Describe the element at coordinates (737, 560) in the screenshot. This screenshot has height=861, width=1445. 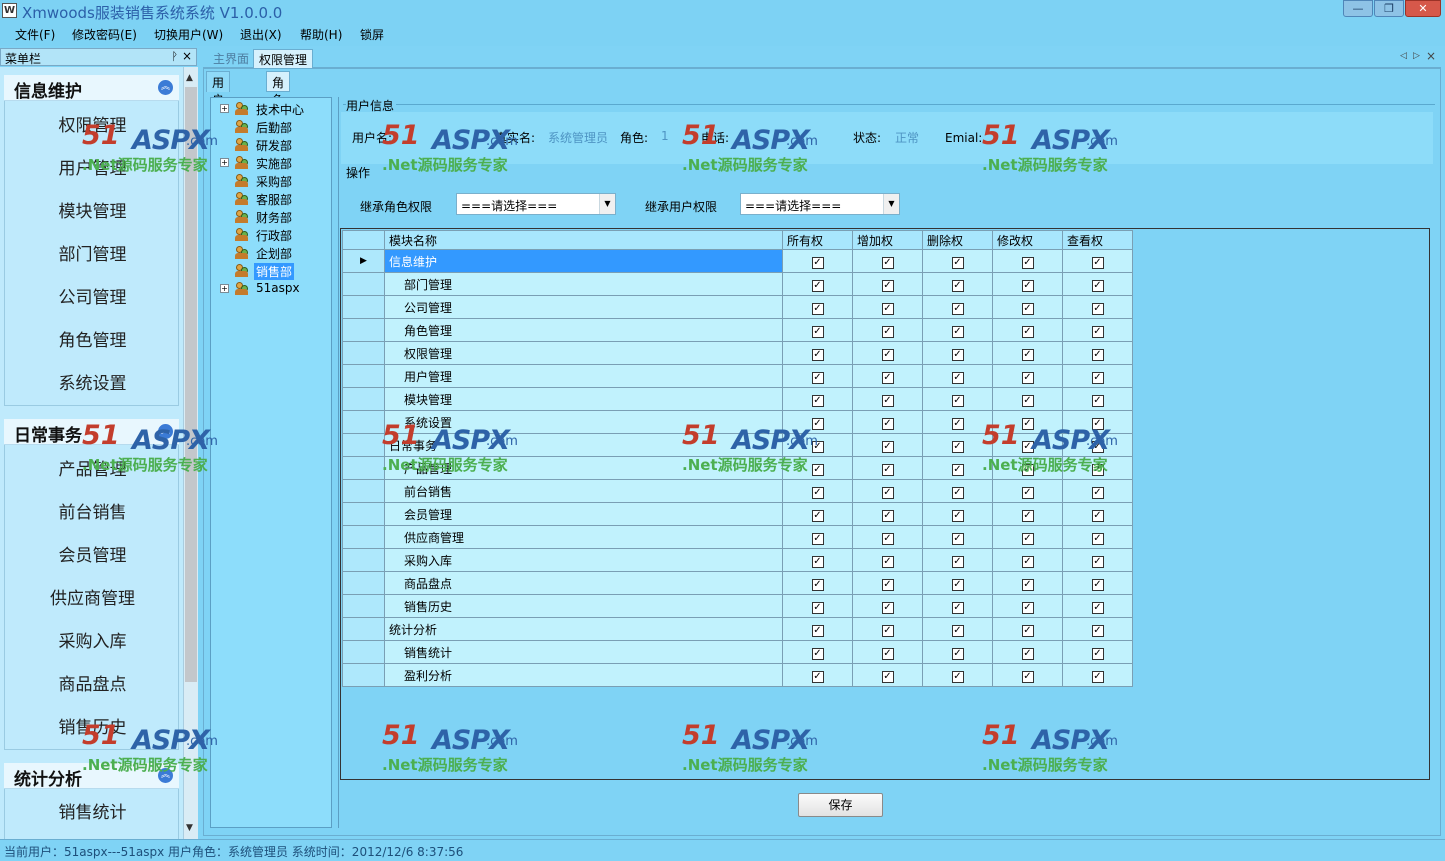
I see `table-row: 采购入库 ✓ ✓ ✓ ✓ ✓` at that location.